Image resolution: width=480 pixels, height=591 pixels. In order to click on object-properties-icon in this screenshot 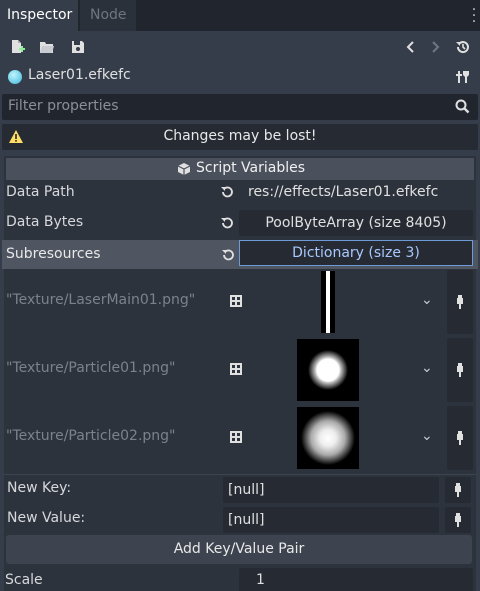, I will do `click(463, 77)`.